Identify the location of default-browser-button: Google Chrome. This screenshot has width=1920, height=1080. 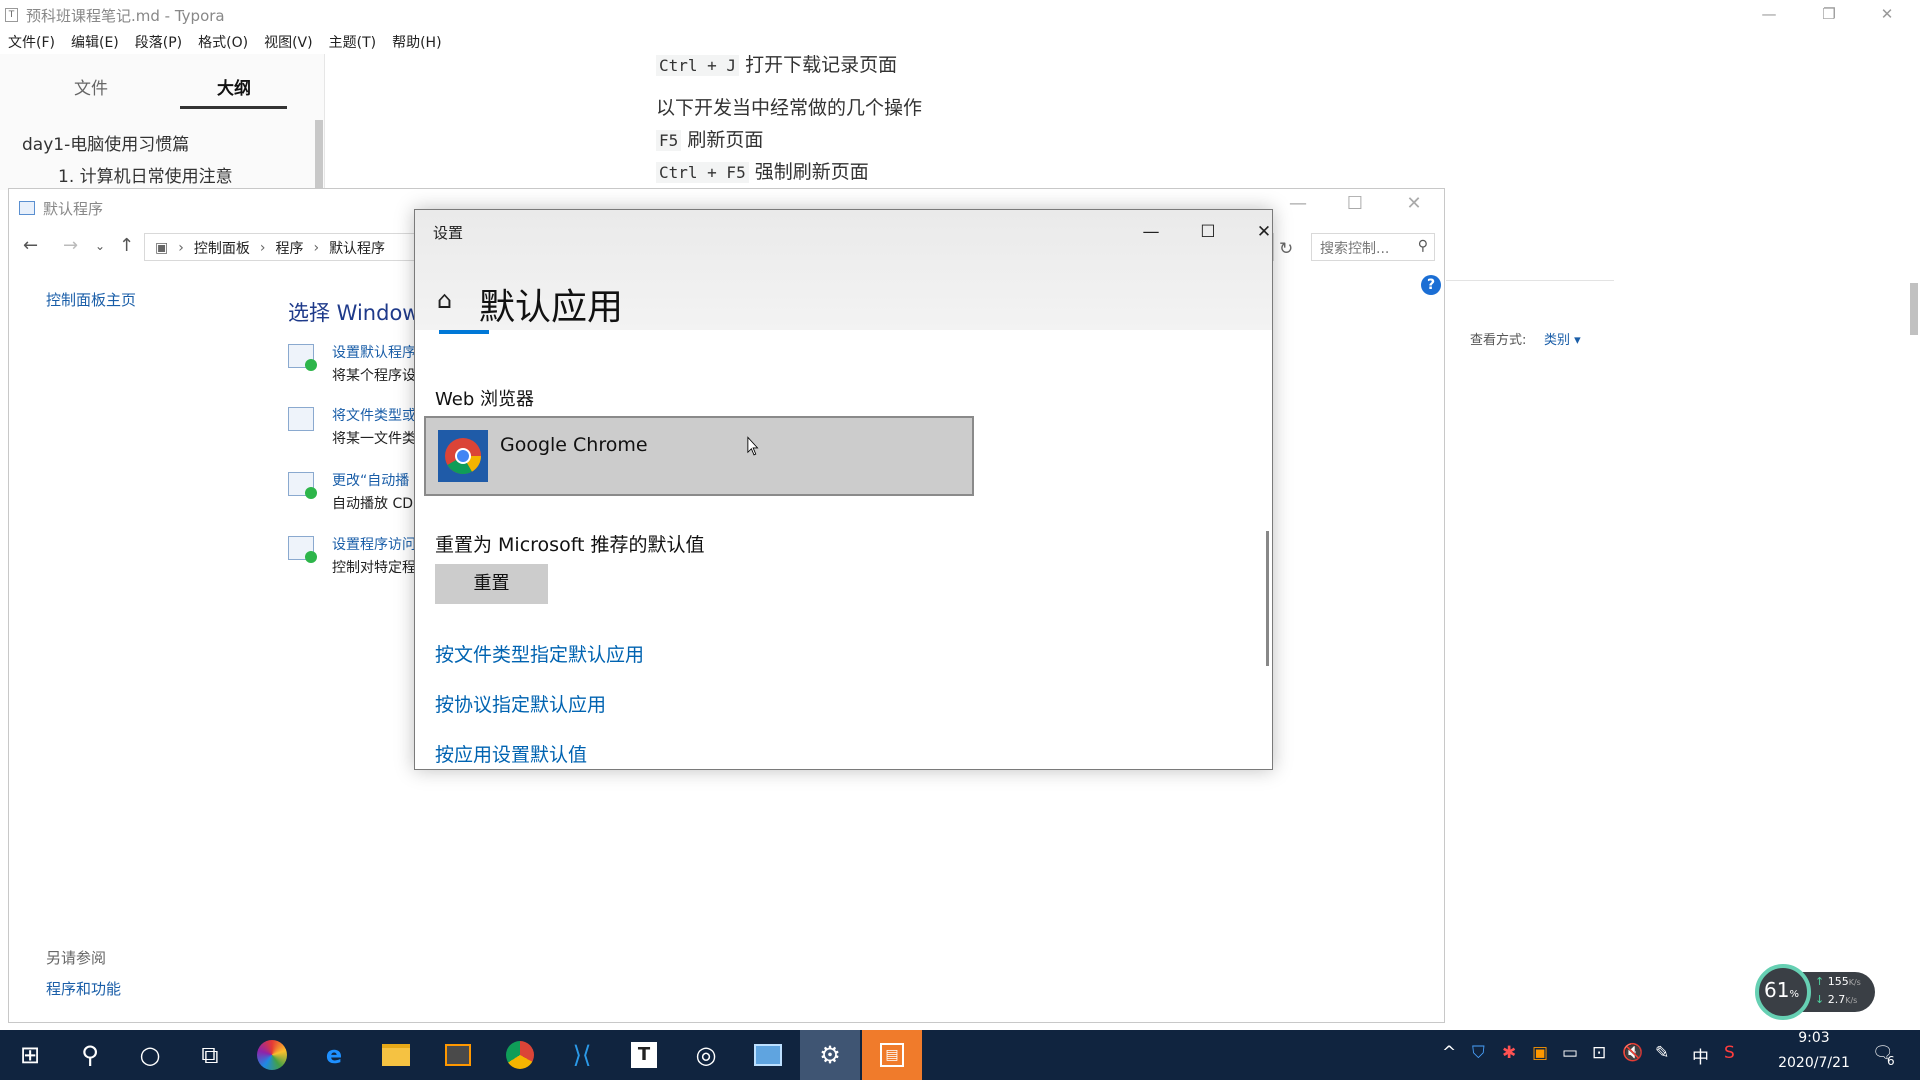
(699, 456).